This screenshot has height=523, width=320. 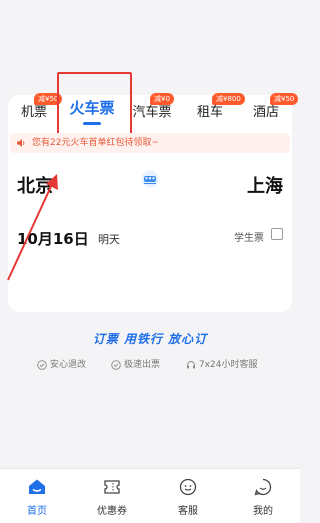 I want to click on tab-badge: 减¥50, so click(x=284, y=99).